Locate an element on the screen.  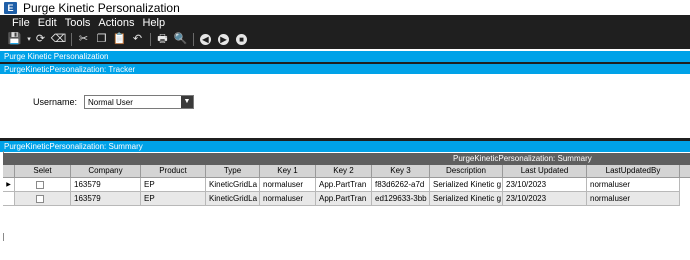
column-header-key2: Key 2 is located at coordinates (344, 171).